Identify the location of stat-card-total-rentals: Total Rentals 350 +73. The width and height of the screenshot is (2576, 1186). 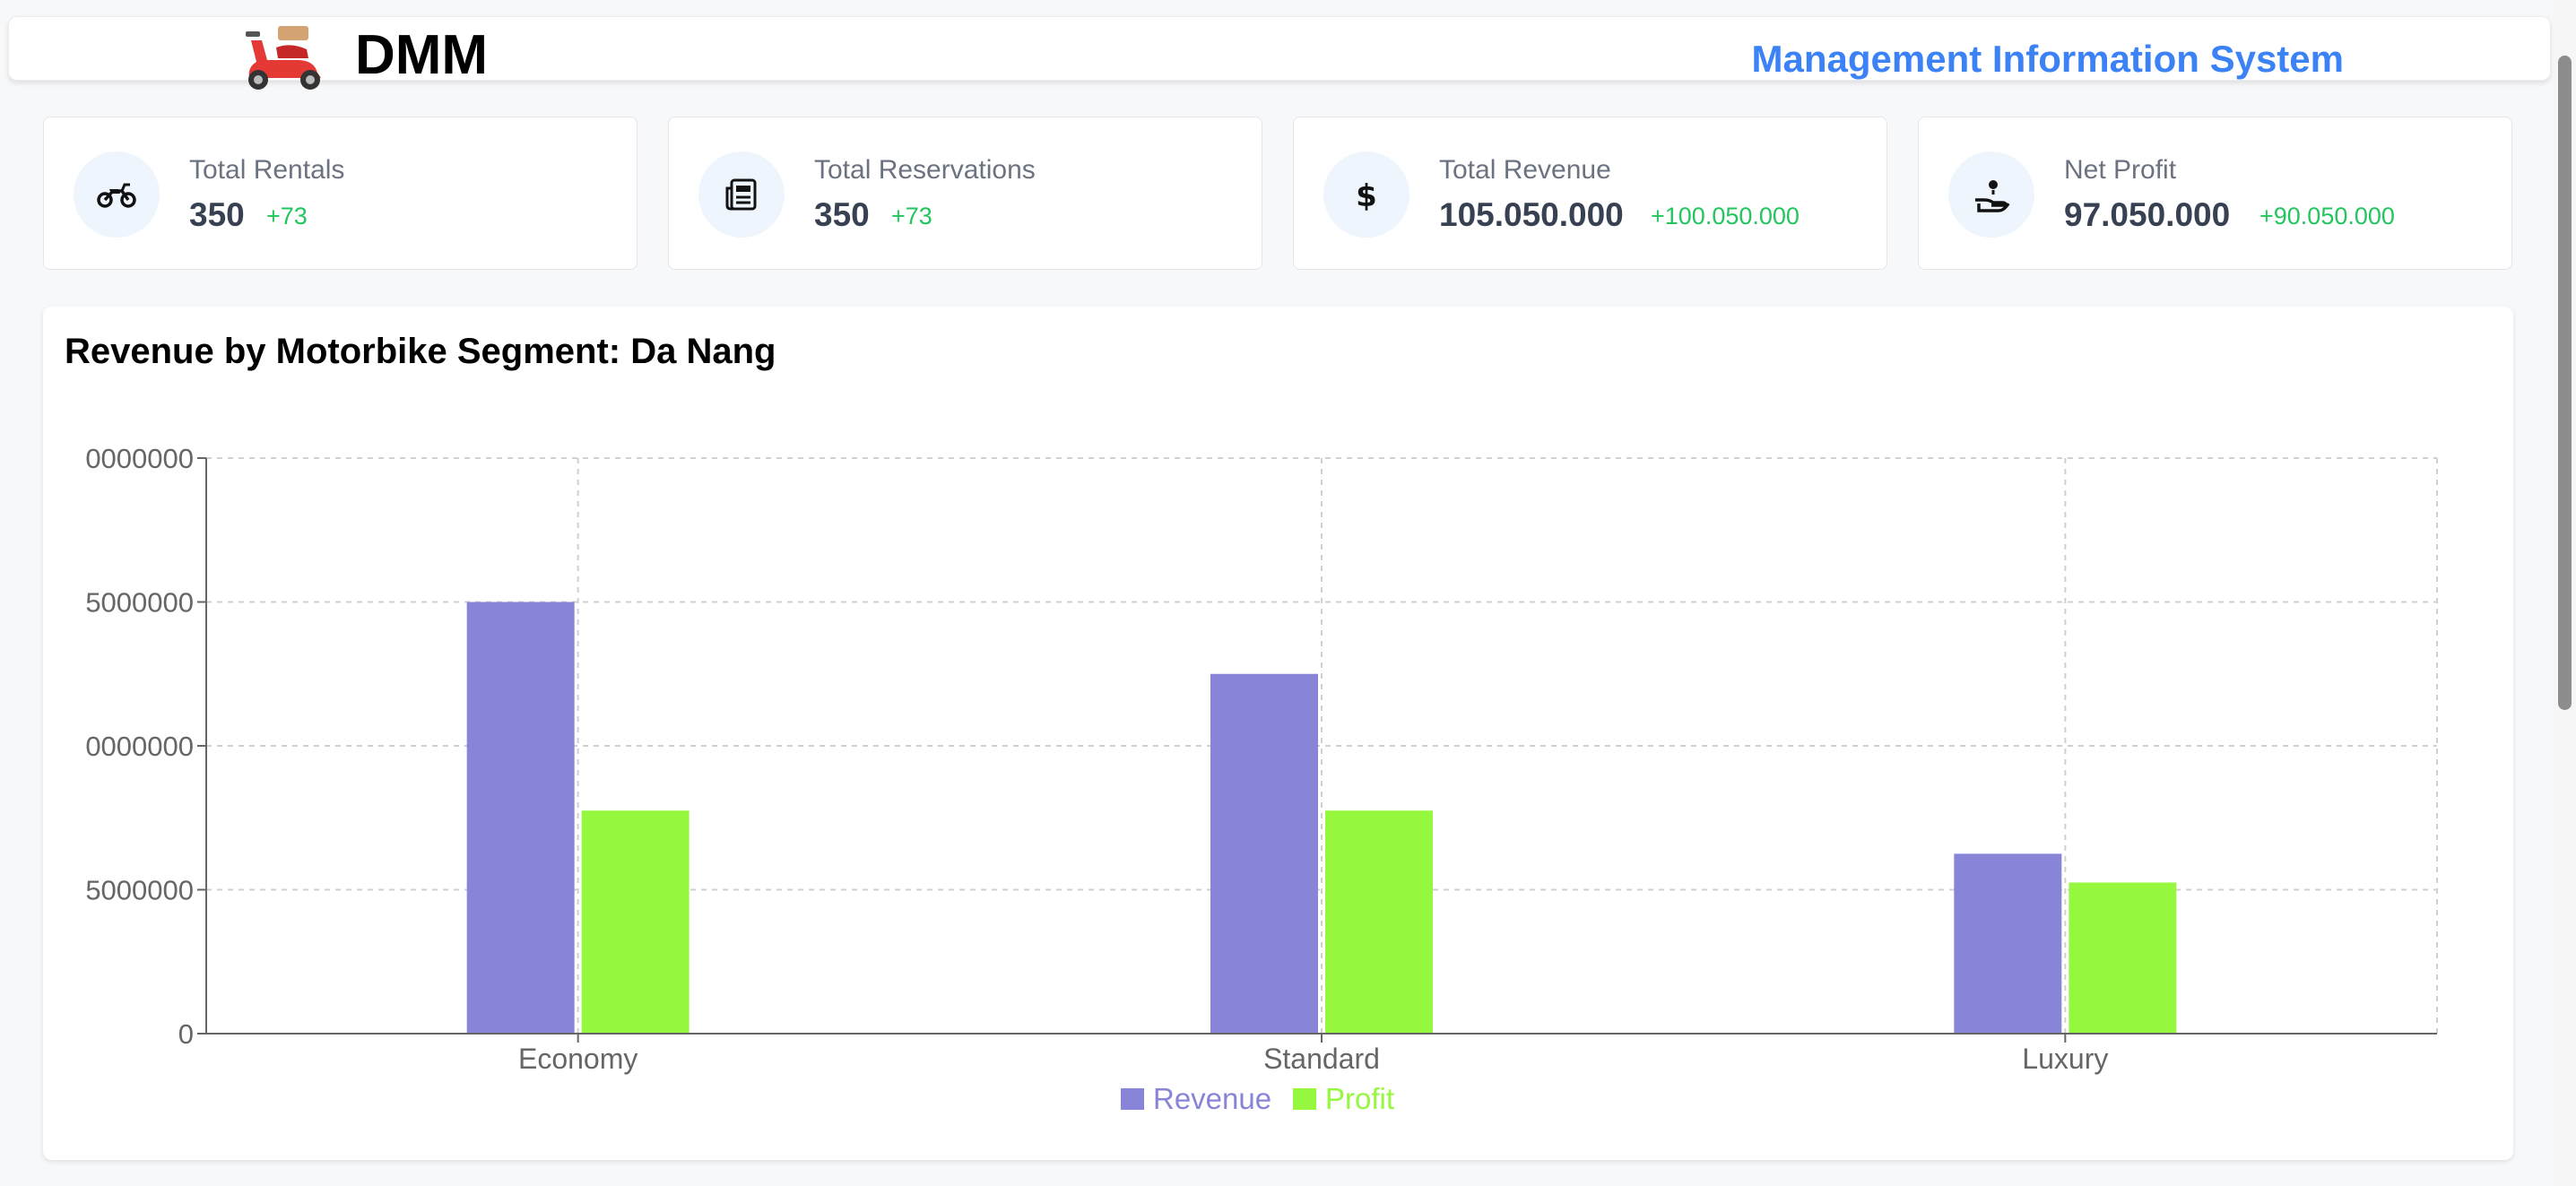
(340, 193).